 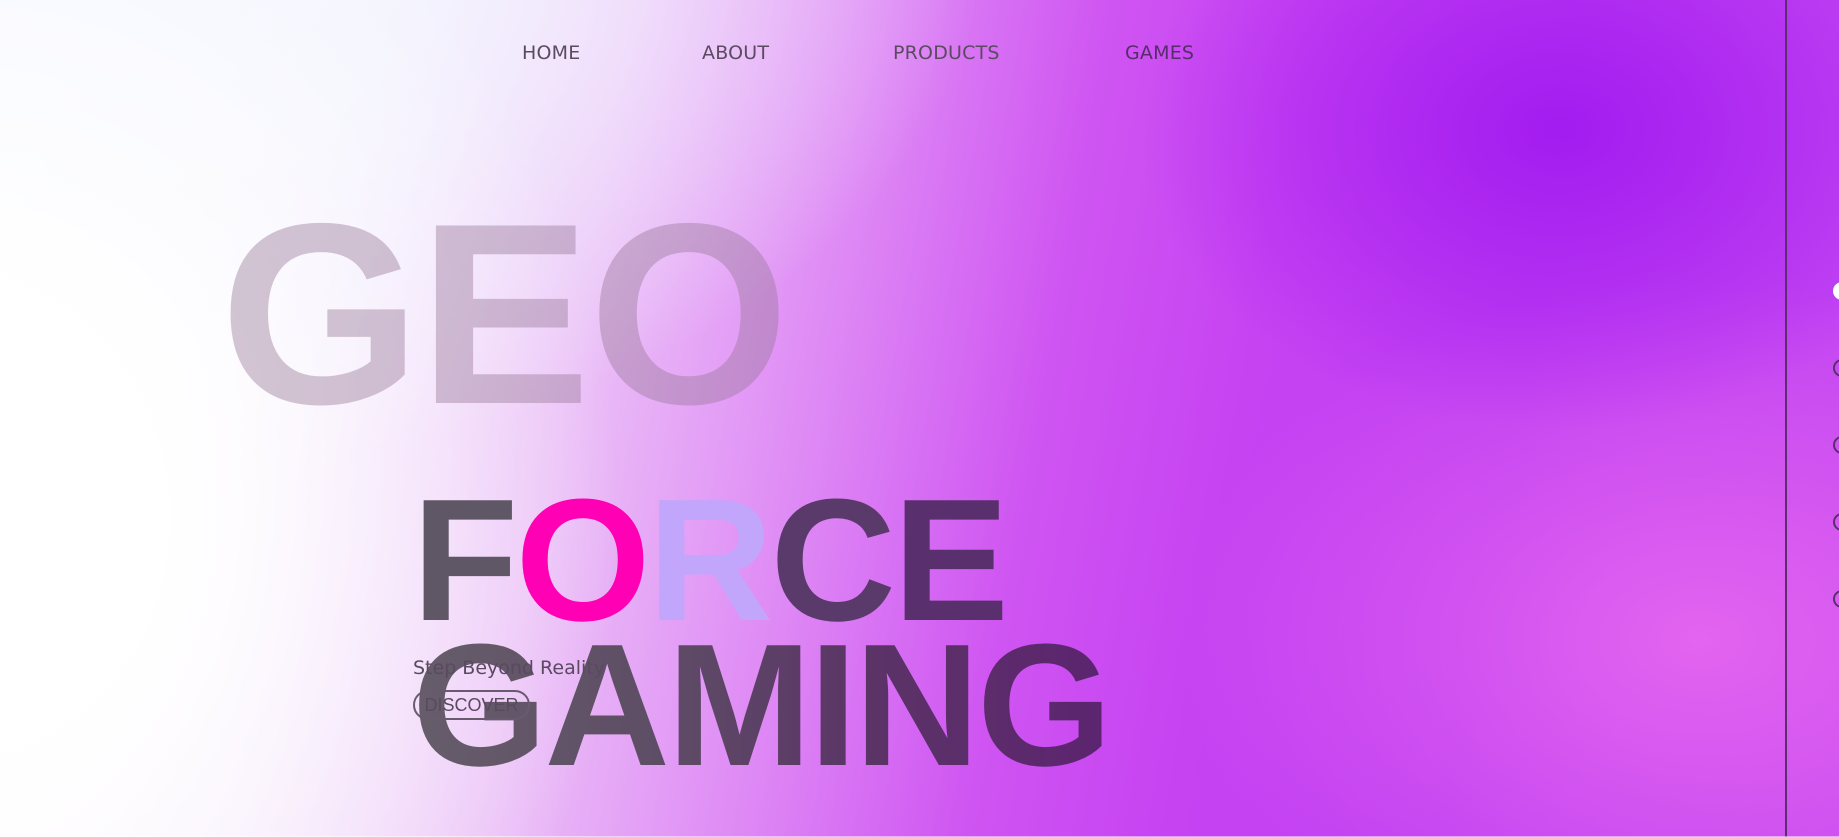 I want to click on nav-link-about: ABOUT, so click(x=735, y=53).